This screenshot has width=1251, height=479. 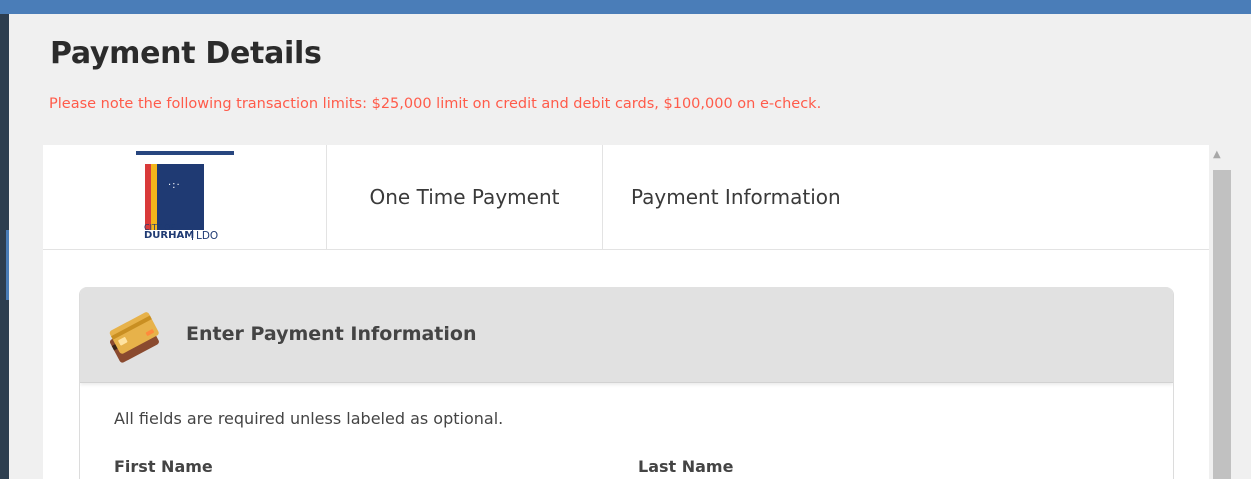 I want to click on first-name-label: First Name, so click(x=163, y=466).